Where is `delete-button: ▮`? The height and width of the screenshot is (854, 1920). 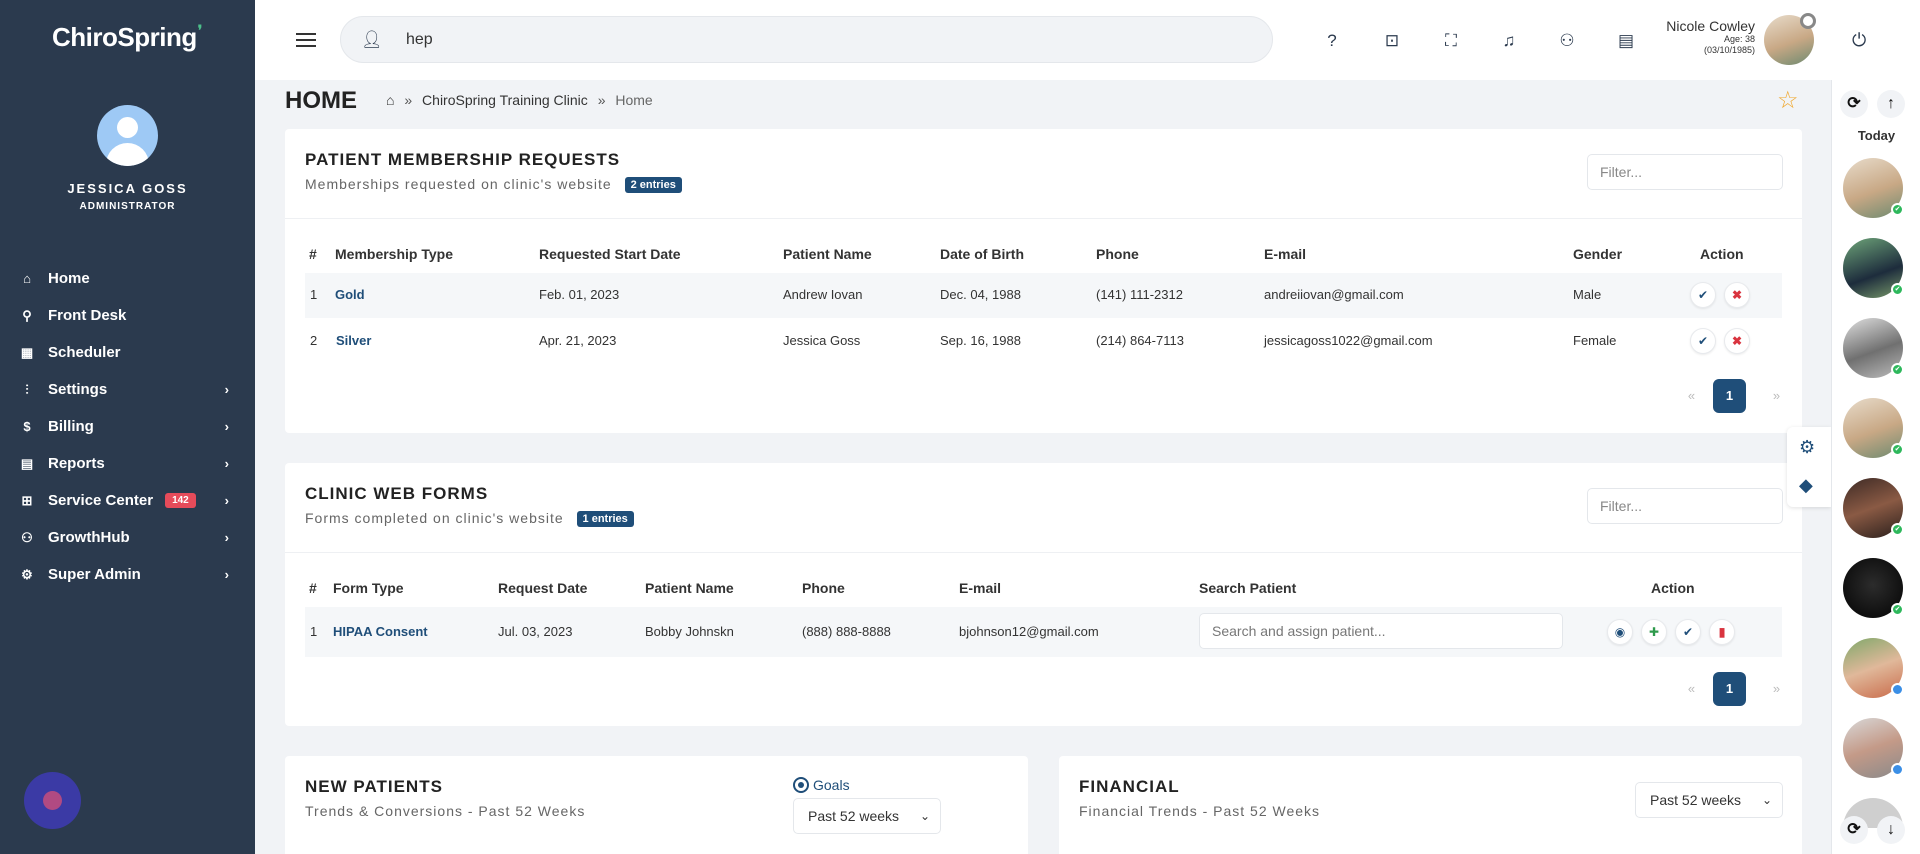
delete-button: ▮ is located at coordinates (1722, 632).